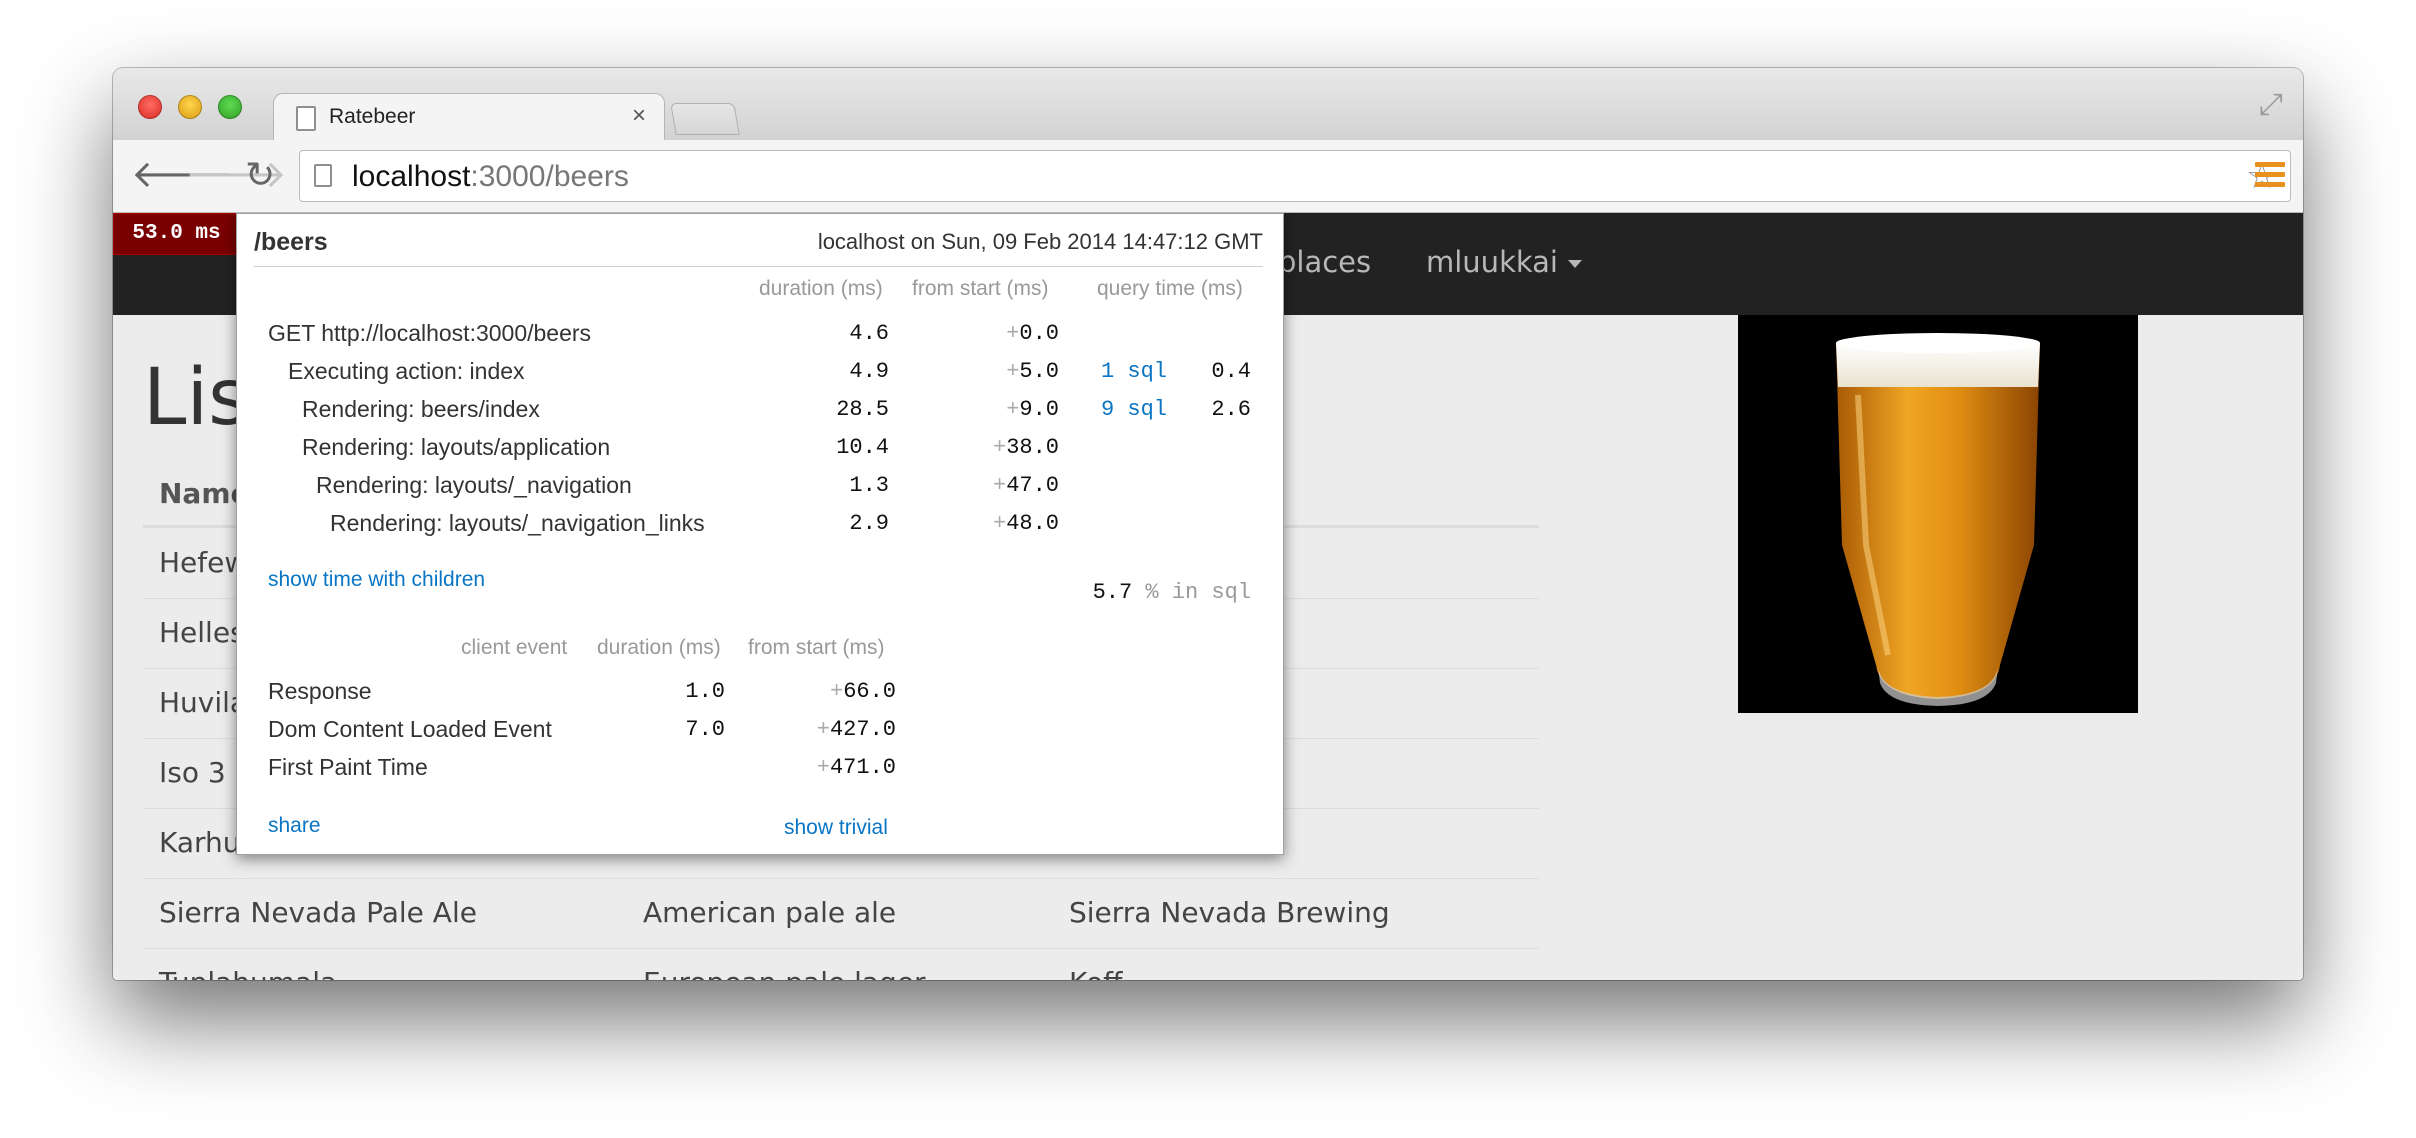  What do you see at coordinates (862, 447) in the screenshot?
I see `timing-duration: 10.4` at bounding box center [862, 447].